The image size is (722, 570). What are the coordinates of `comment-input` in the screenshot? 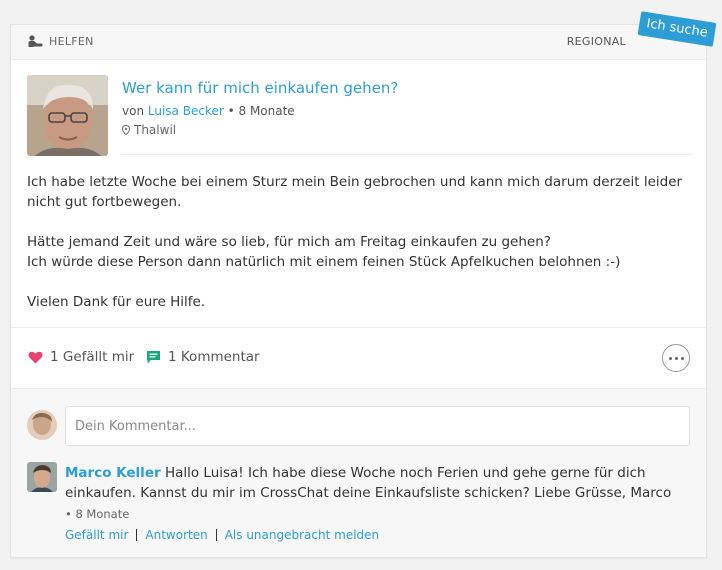 It's located at (377, 426).